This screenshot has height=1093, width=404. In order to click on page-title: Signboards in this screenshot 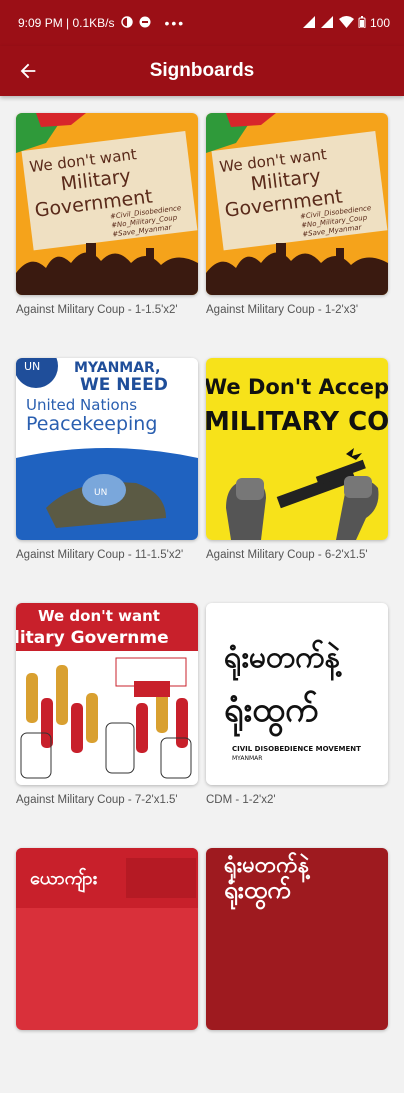, I will do `click(202, 70)`.